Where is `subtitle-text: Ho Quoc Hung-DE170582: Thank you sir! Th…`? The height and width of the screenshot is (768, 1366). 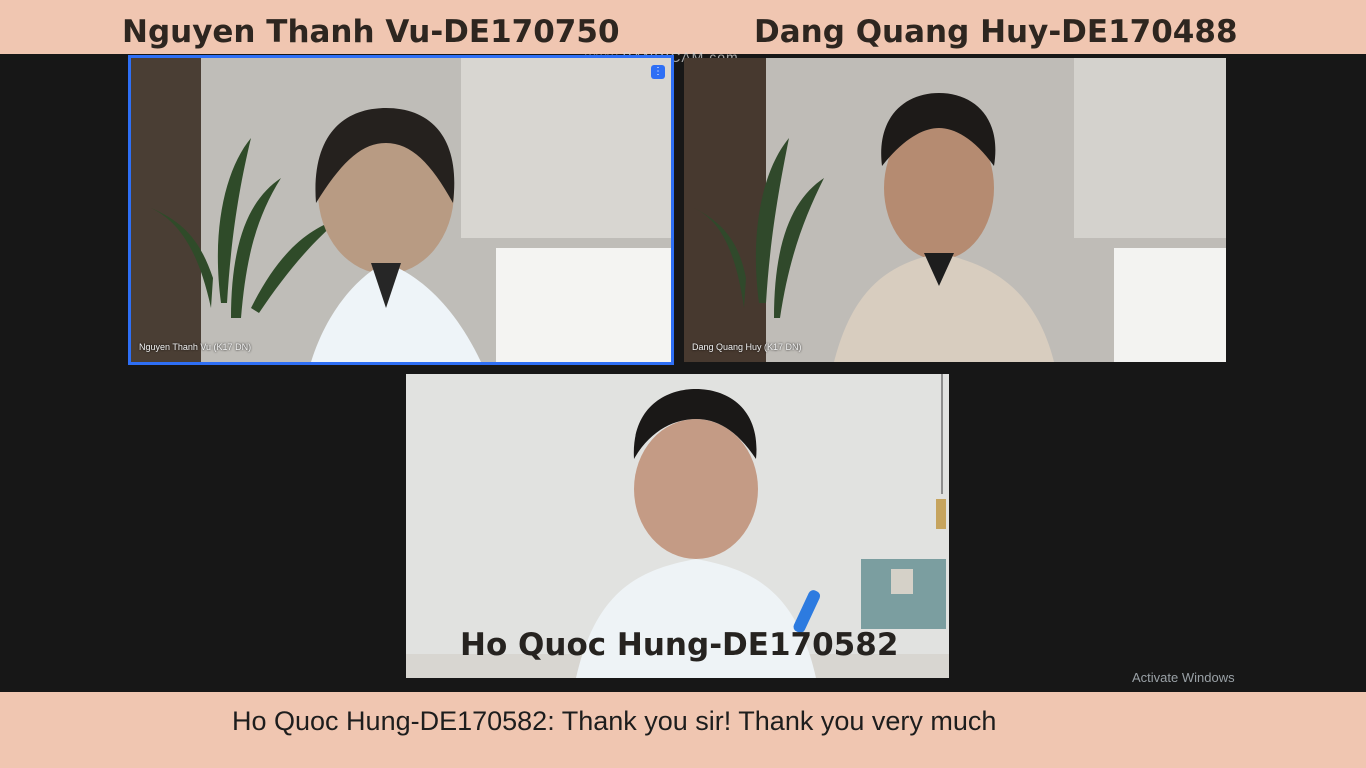
subtitle-text: Ho Quoc Hung-DE170582: Thank you sir! Th… is located at coordinates (614, 721).